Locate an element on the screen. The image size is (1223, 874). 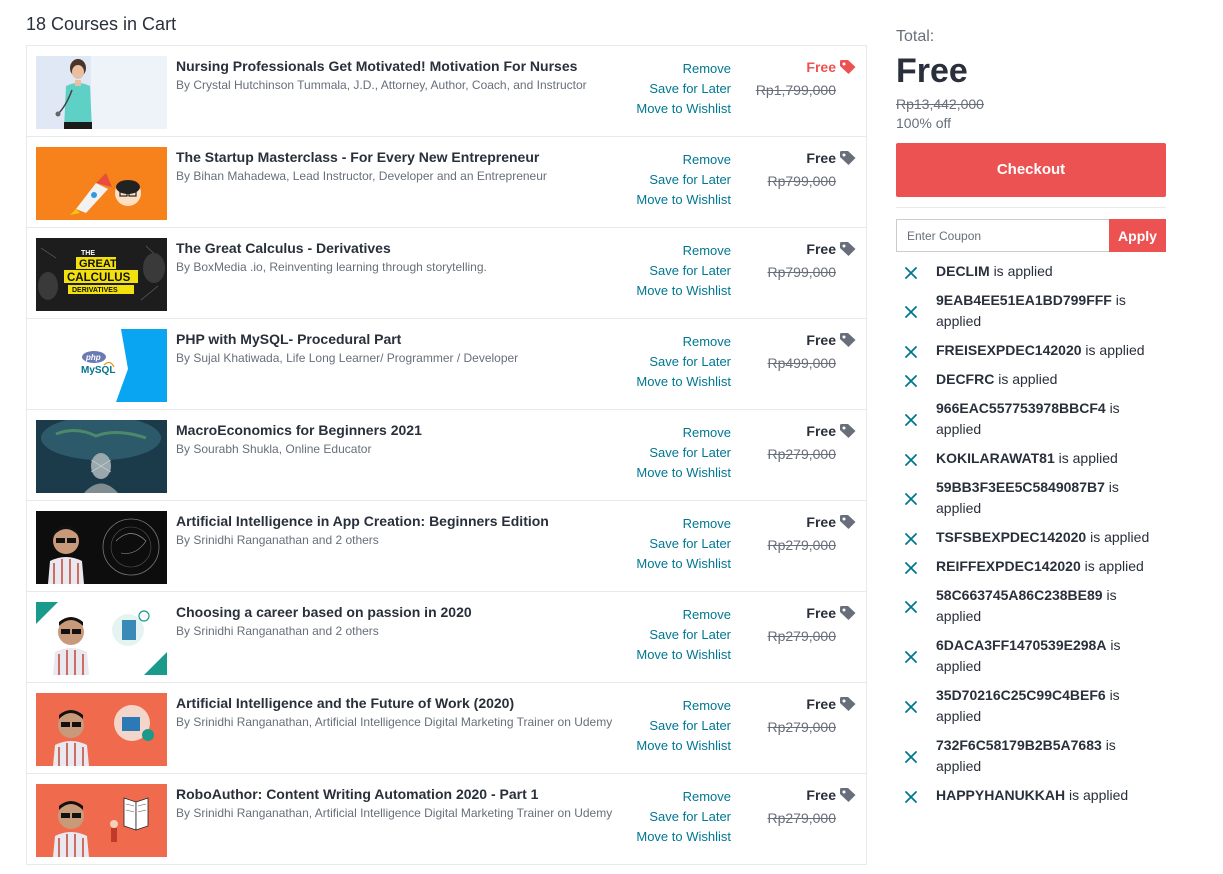
applied-coupon: FREISEXPDEC142020 is applied is located at coordinates (1026, 350).